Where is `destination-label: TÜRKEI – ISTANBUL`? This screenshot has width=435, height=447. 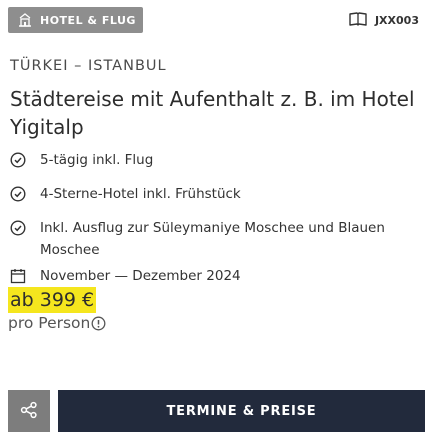
destination-label: TÜRKEI – ISTANBUL is located at coordinates (88, 66).